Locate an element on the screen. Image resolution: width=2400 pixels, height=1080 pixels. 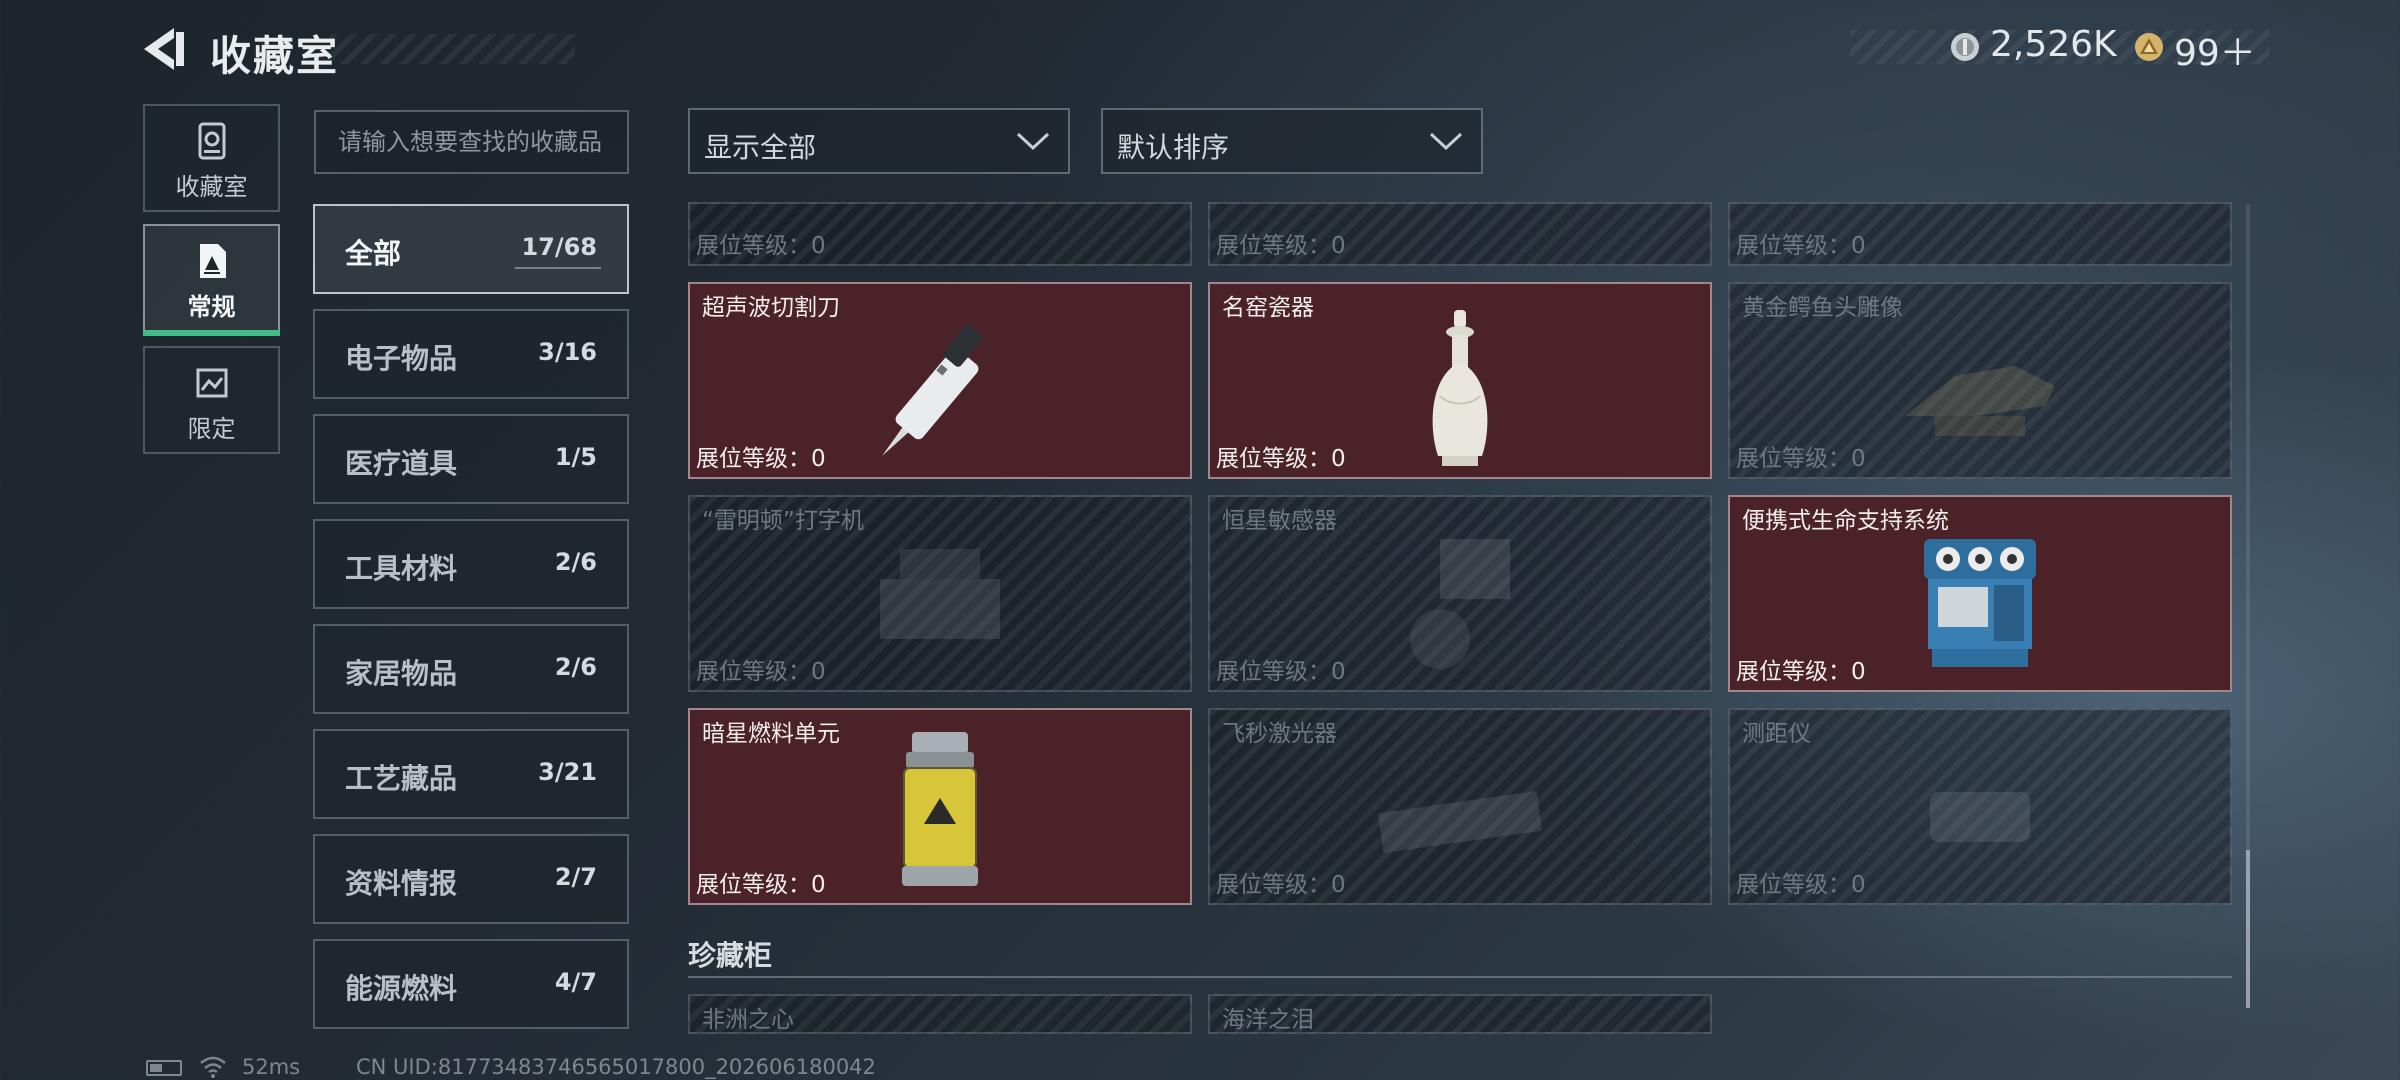
document-icon is located at coordinates (212, 261).